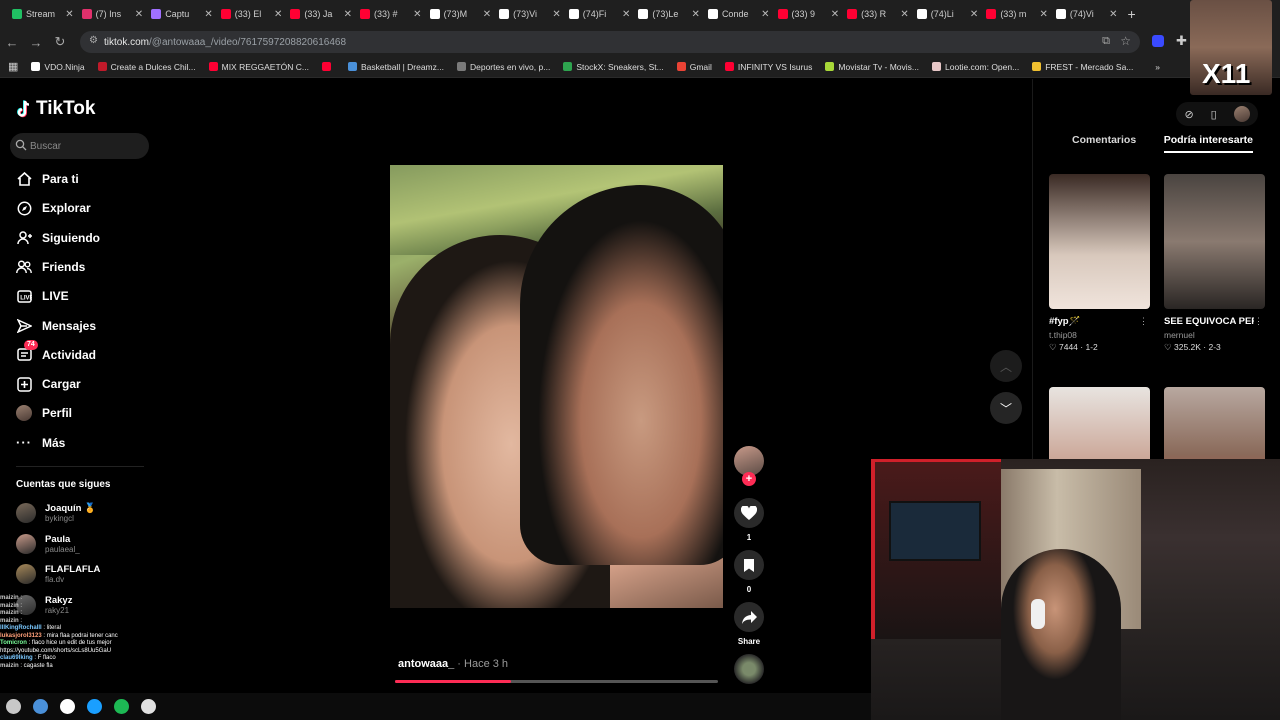  I want to click on bookmark-item, so click(328, 66).